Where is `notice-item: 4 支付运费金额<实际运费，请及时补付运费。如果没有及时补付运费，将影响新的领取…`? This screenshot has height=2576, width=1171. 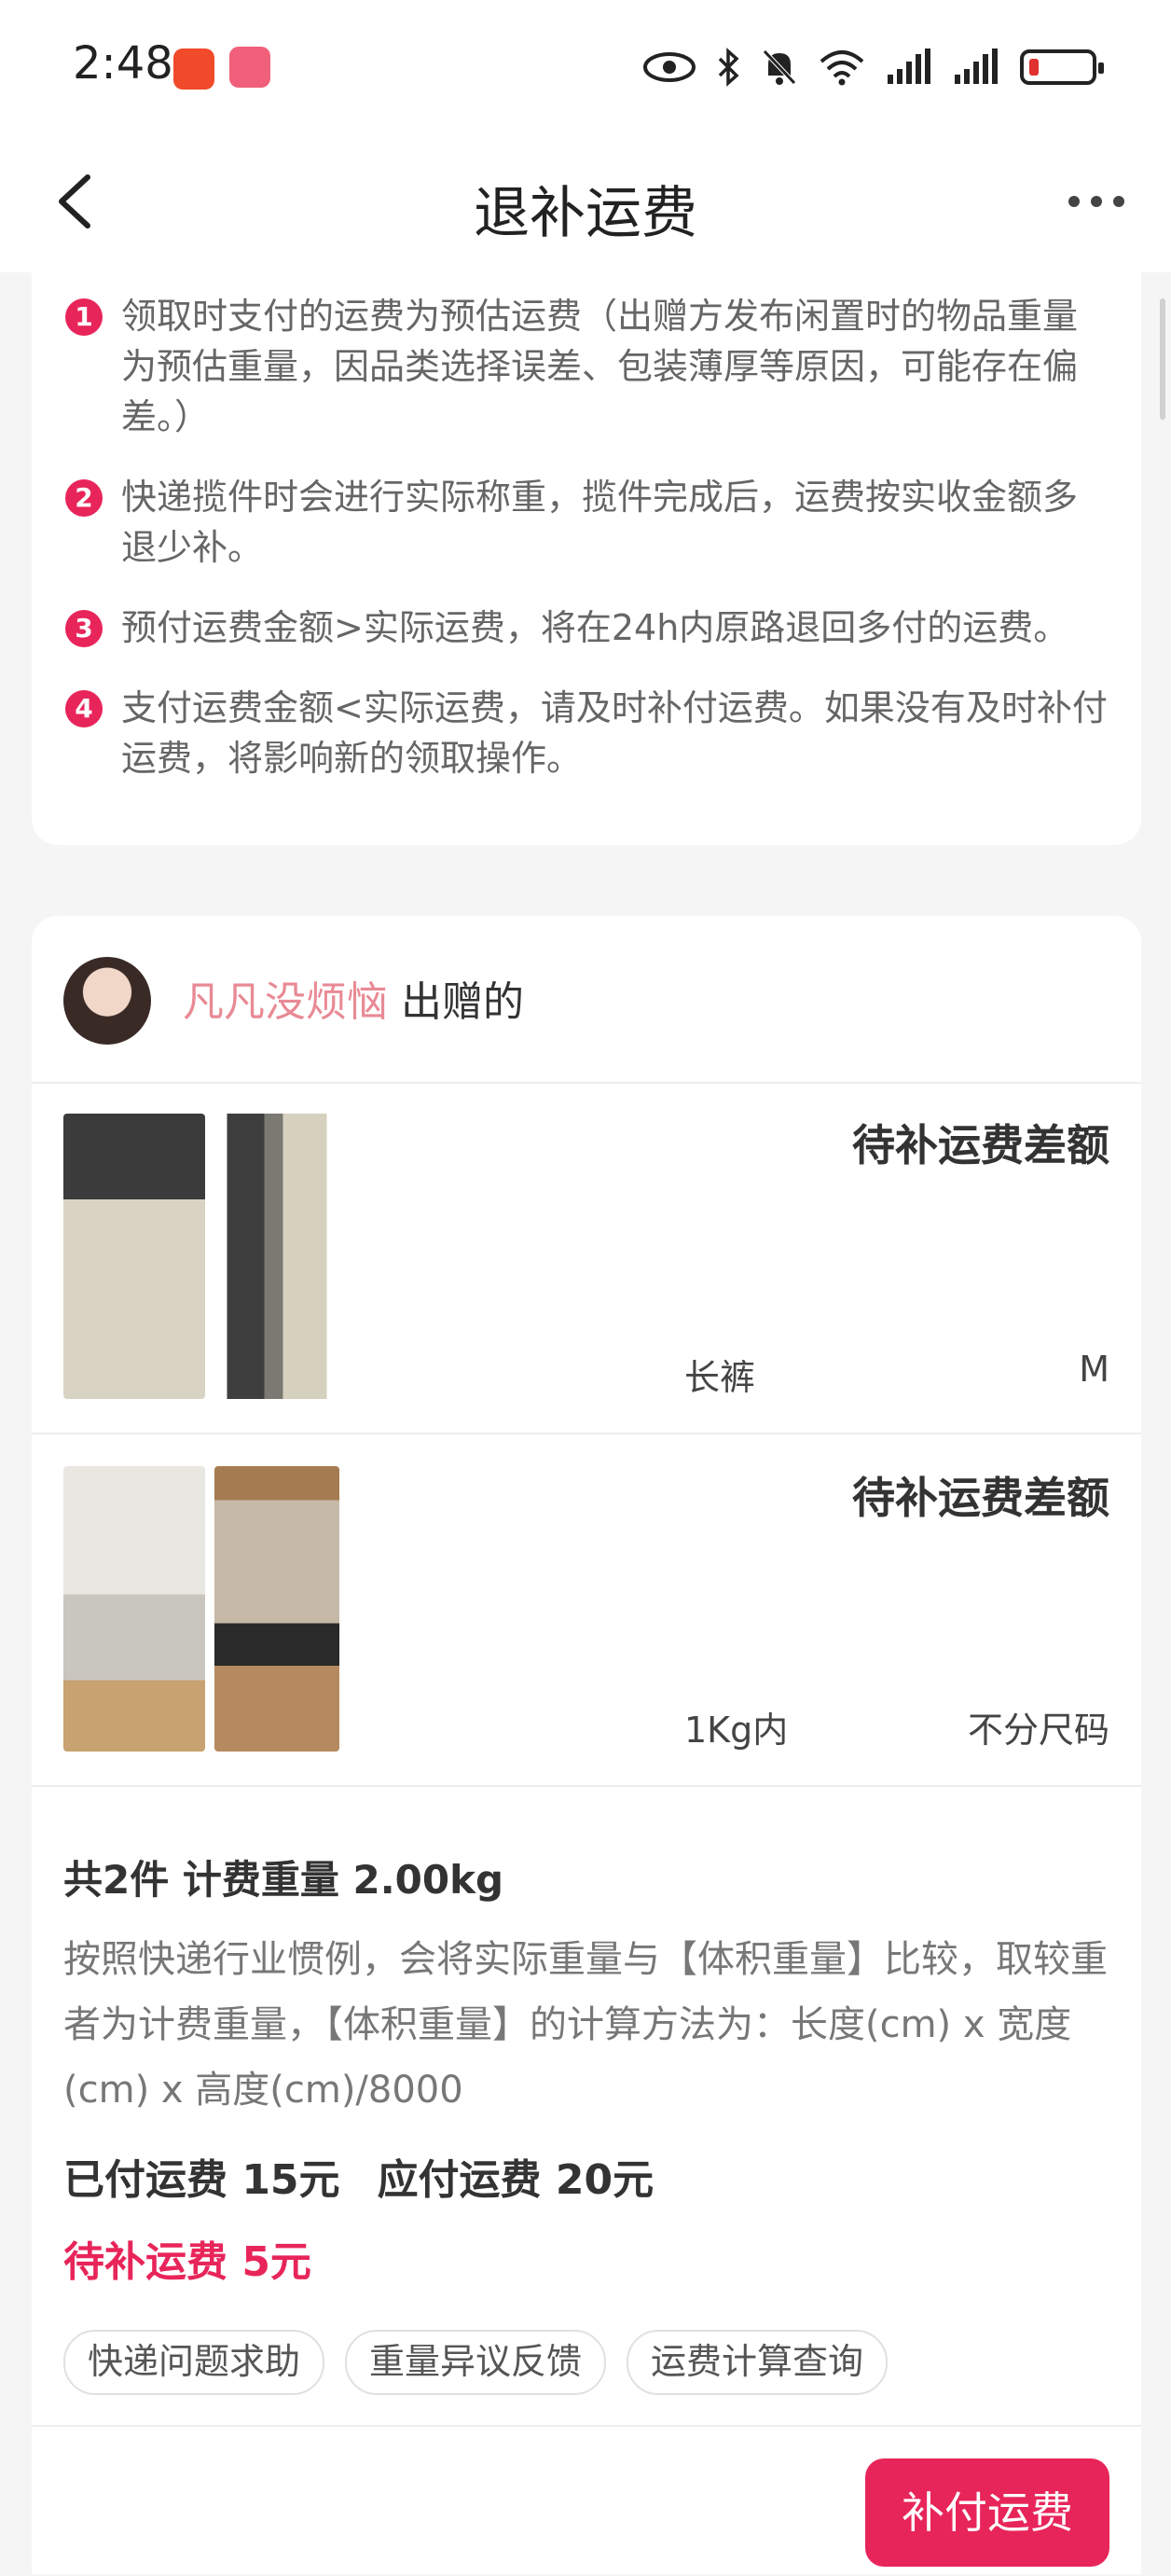 notice-item: 4 支付运费金额<实际运费，请及时补付运费。如果没有及时补付运费，将影响新的领取… is located at coordinates (586, 733).